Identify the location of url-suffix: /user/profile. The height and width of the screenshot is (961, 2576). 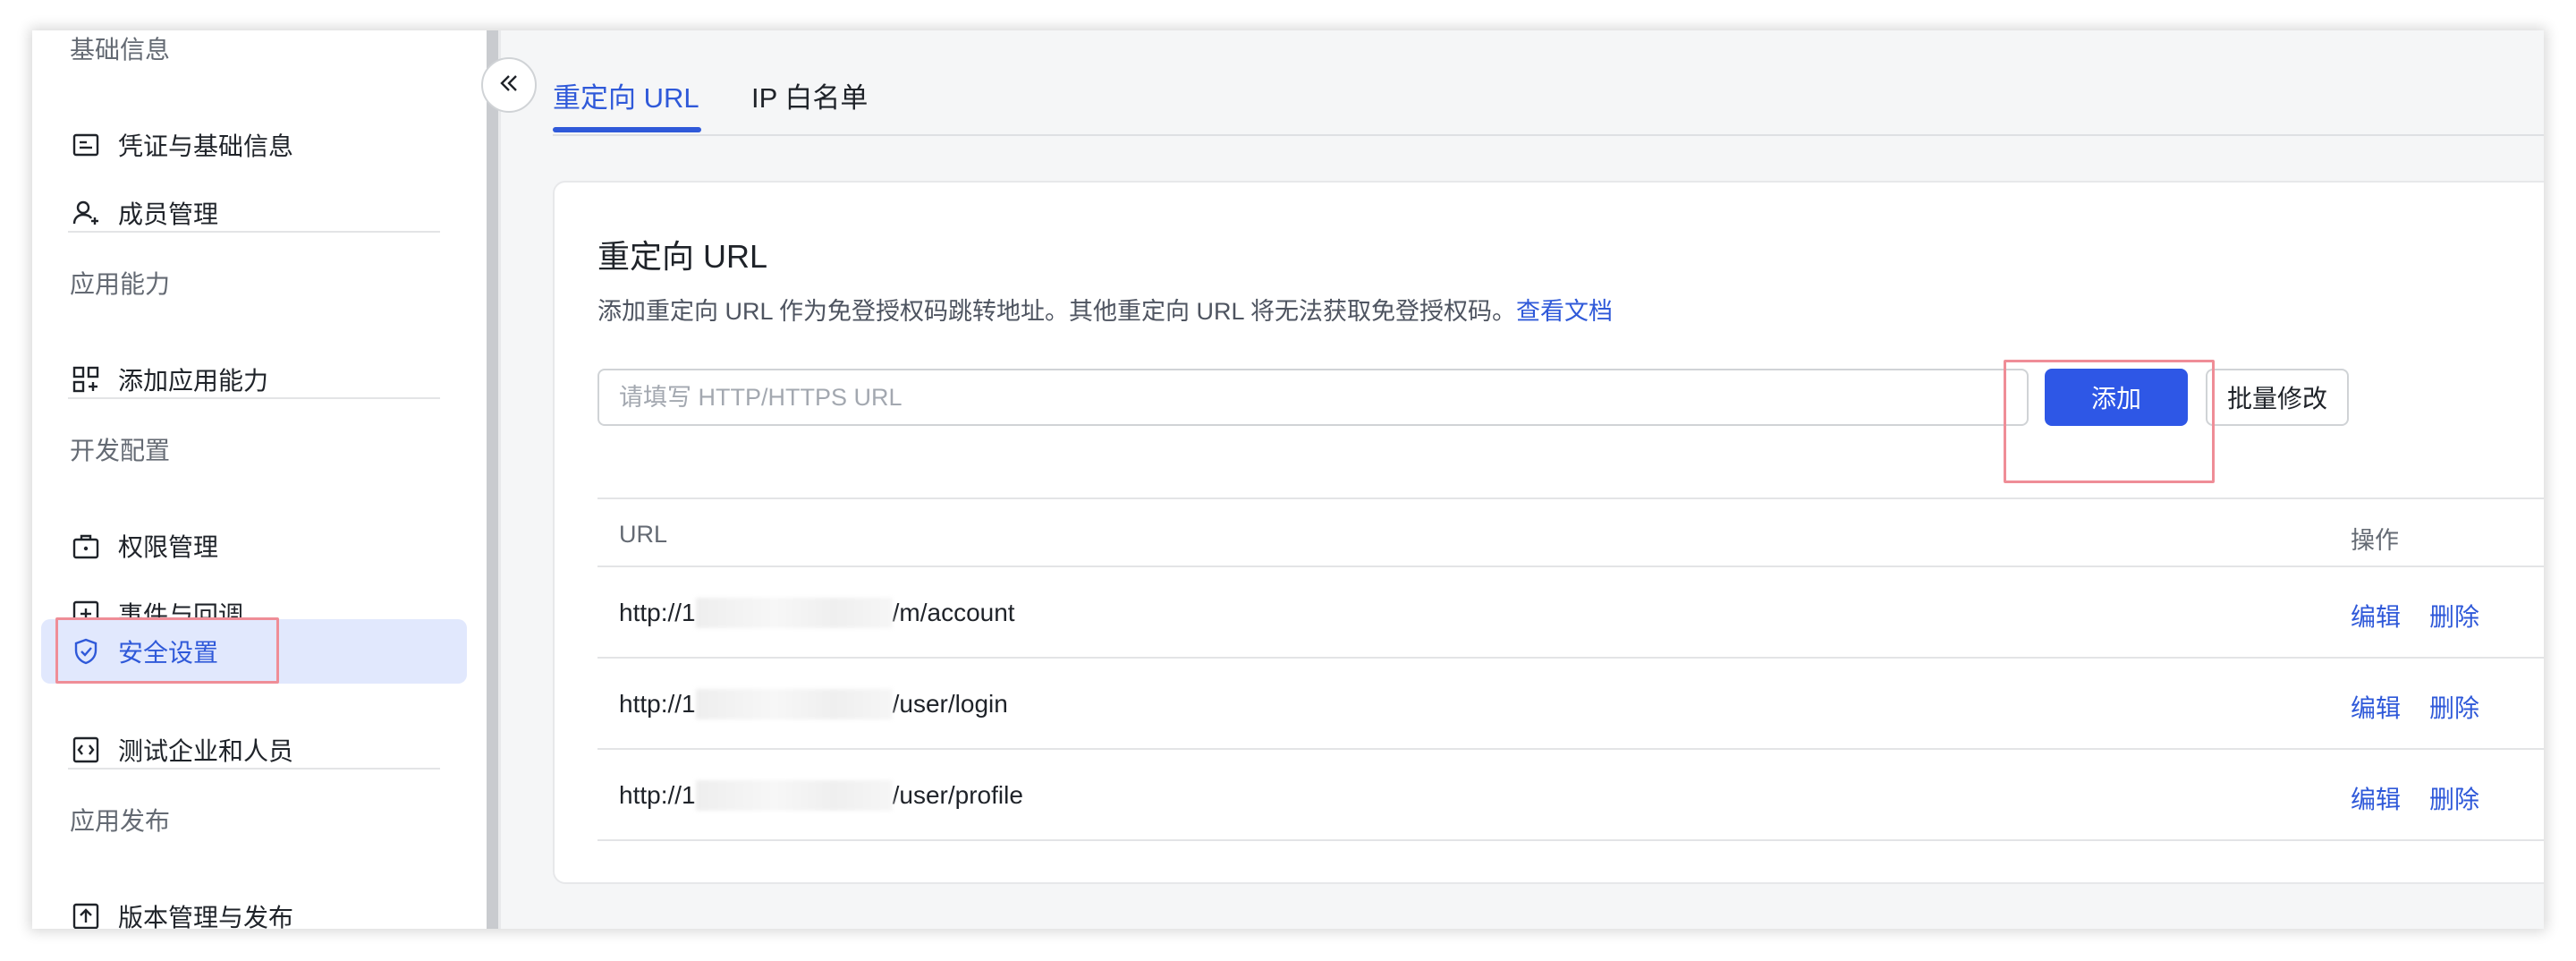
(957, 795).